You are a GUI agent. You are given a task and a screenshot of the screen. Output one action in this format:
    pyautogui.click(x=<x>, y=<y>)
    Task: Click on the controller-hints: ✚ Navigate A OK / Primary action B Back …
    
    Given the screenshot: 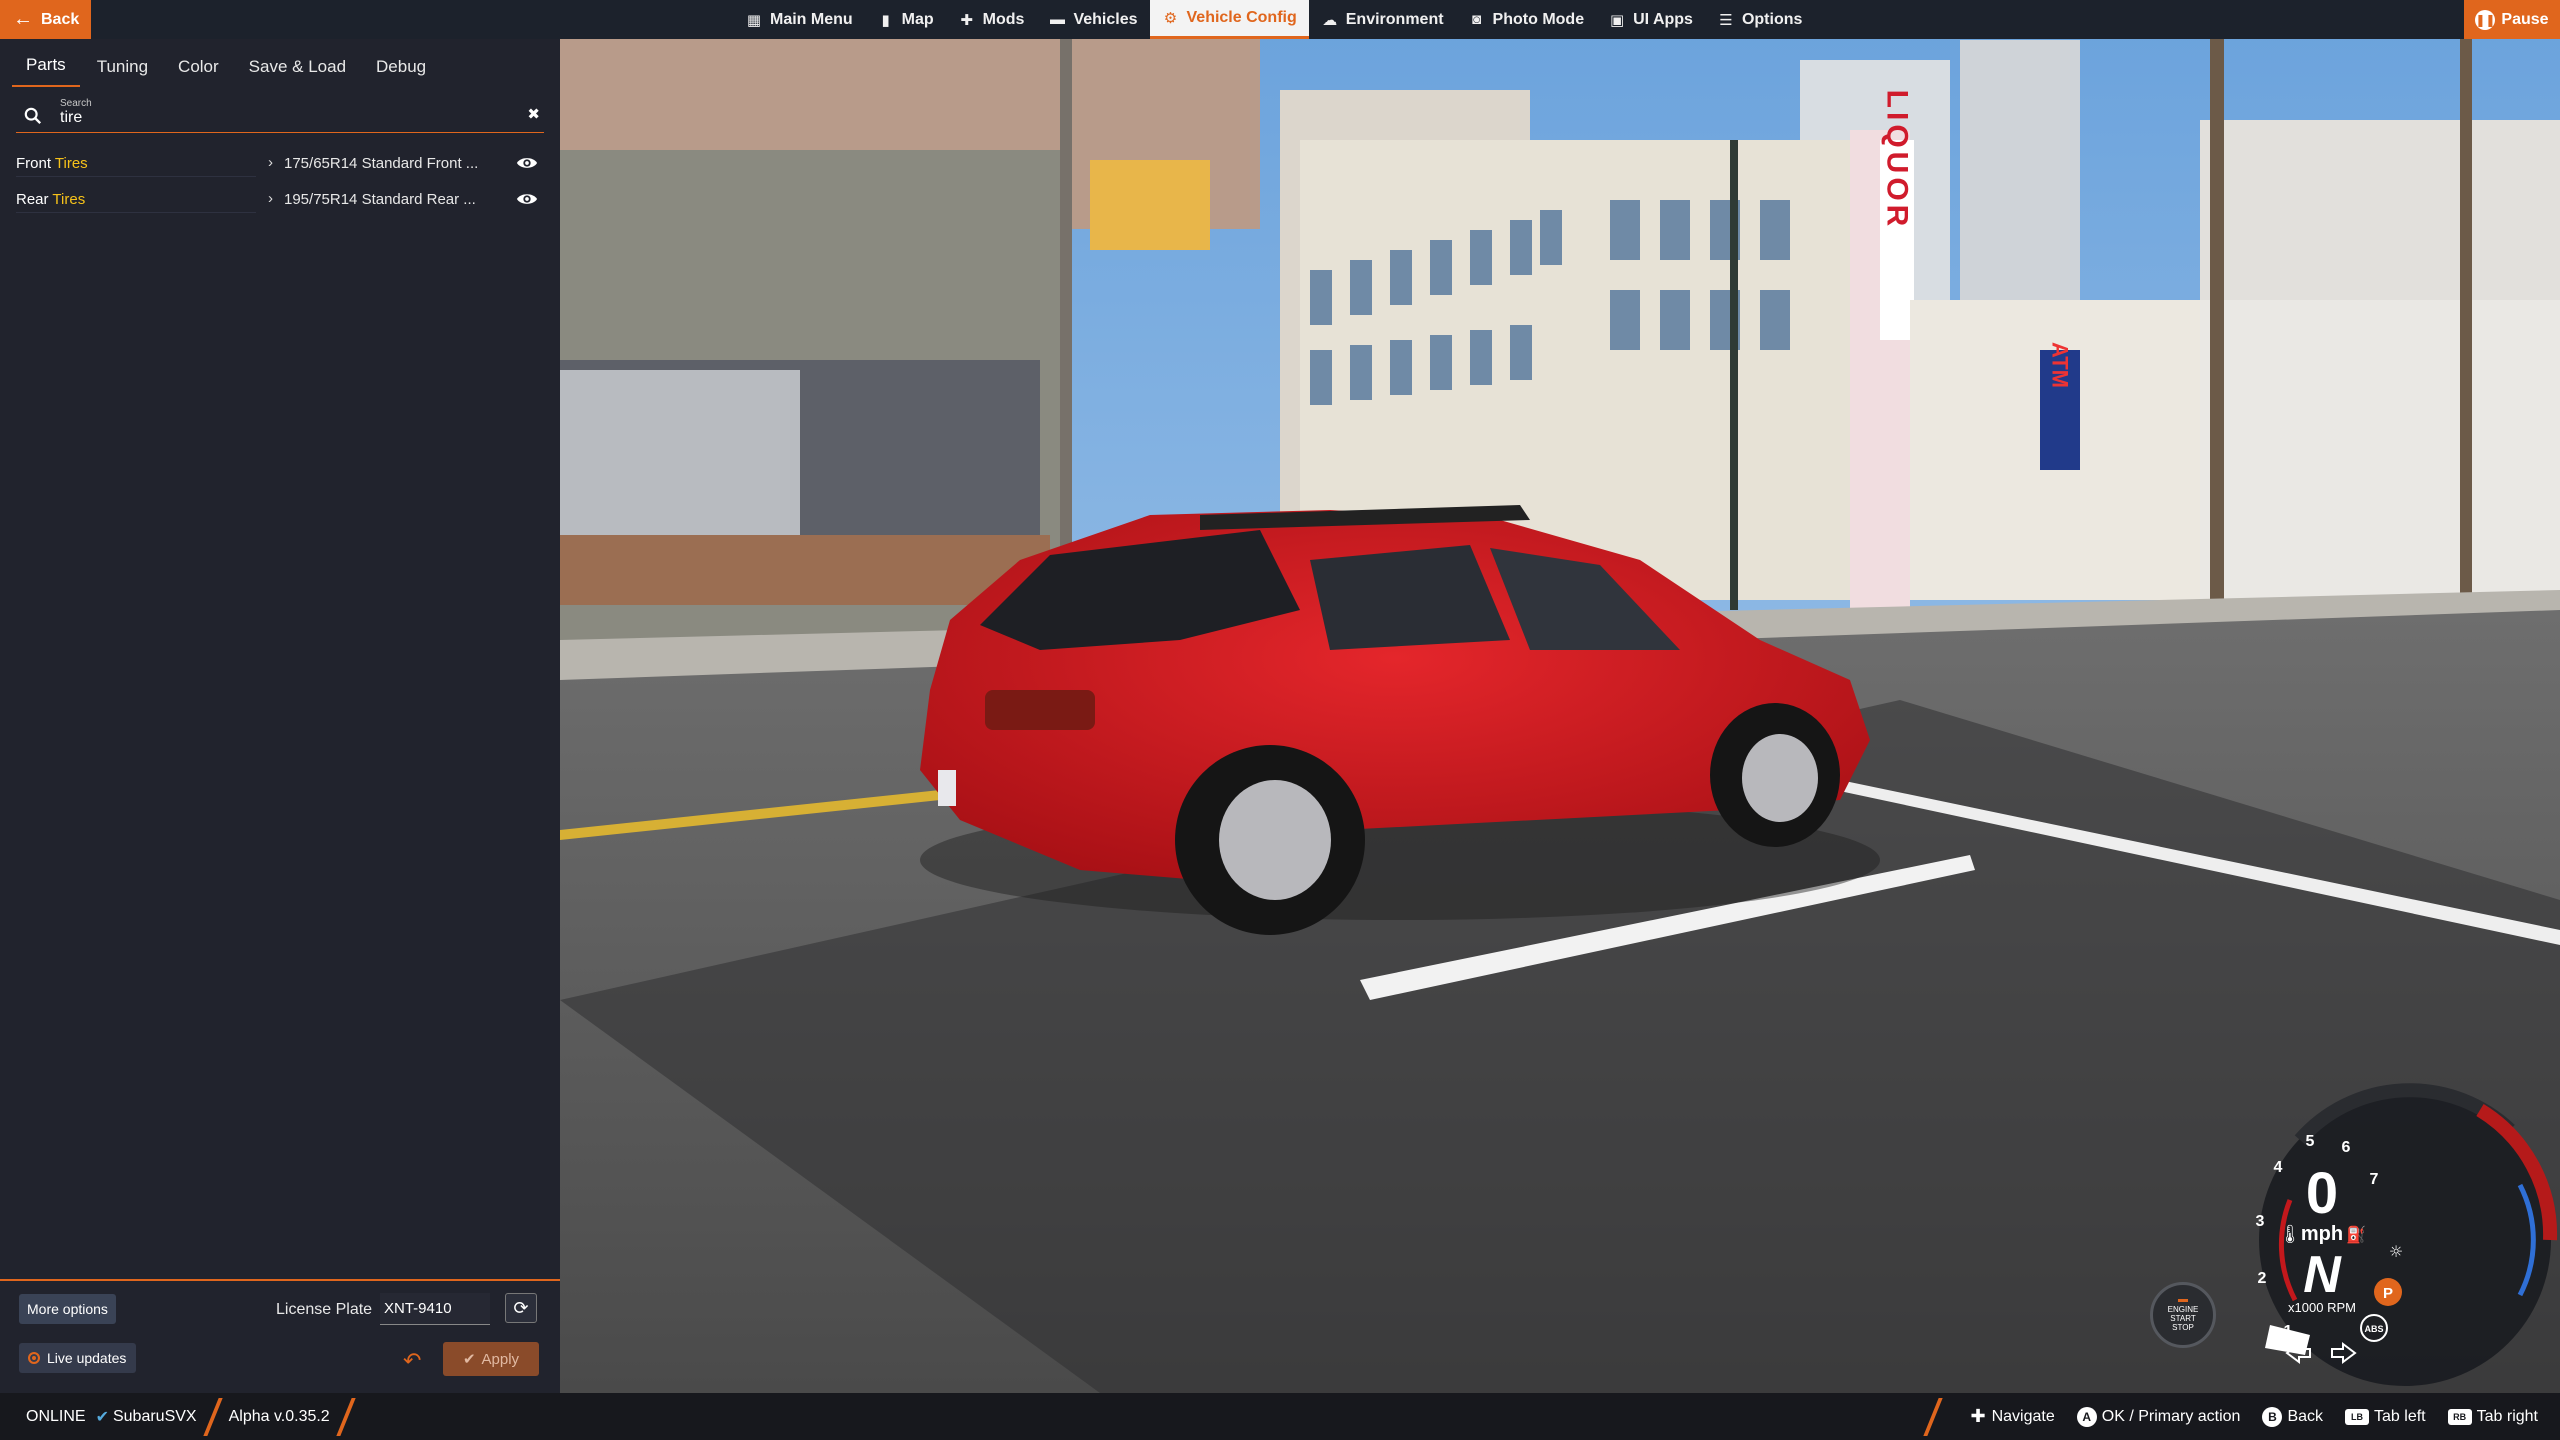 What is the action you would take?
    pyautogui.click(x=2238, y=1416)
    